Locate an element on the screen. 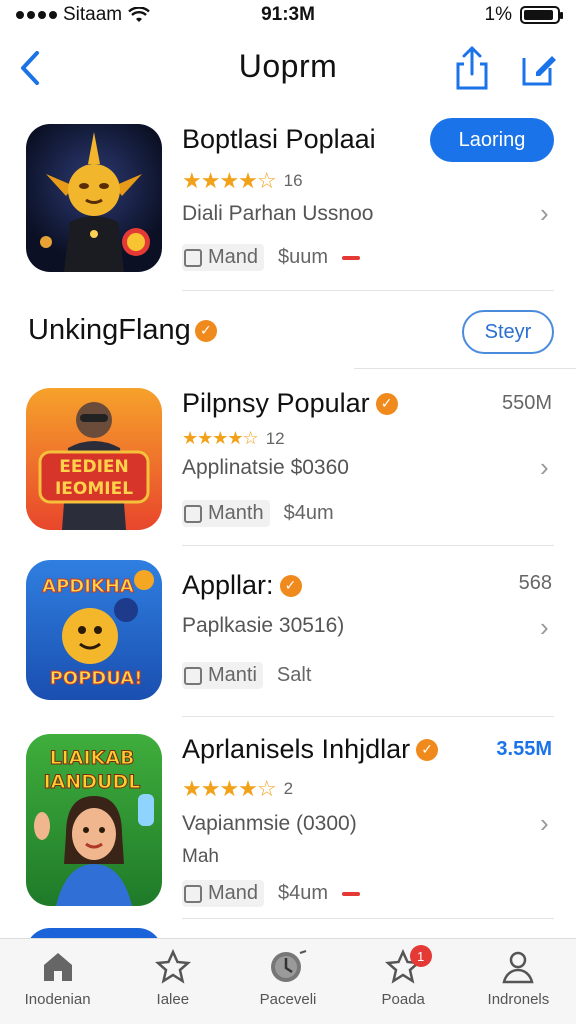 This screenshot has height=1024, width=576. tab-explore: Paceveli is located at coordinates (287, 981).